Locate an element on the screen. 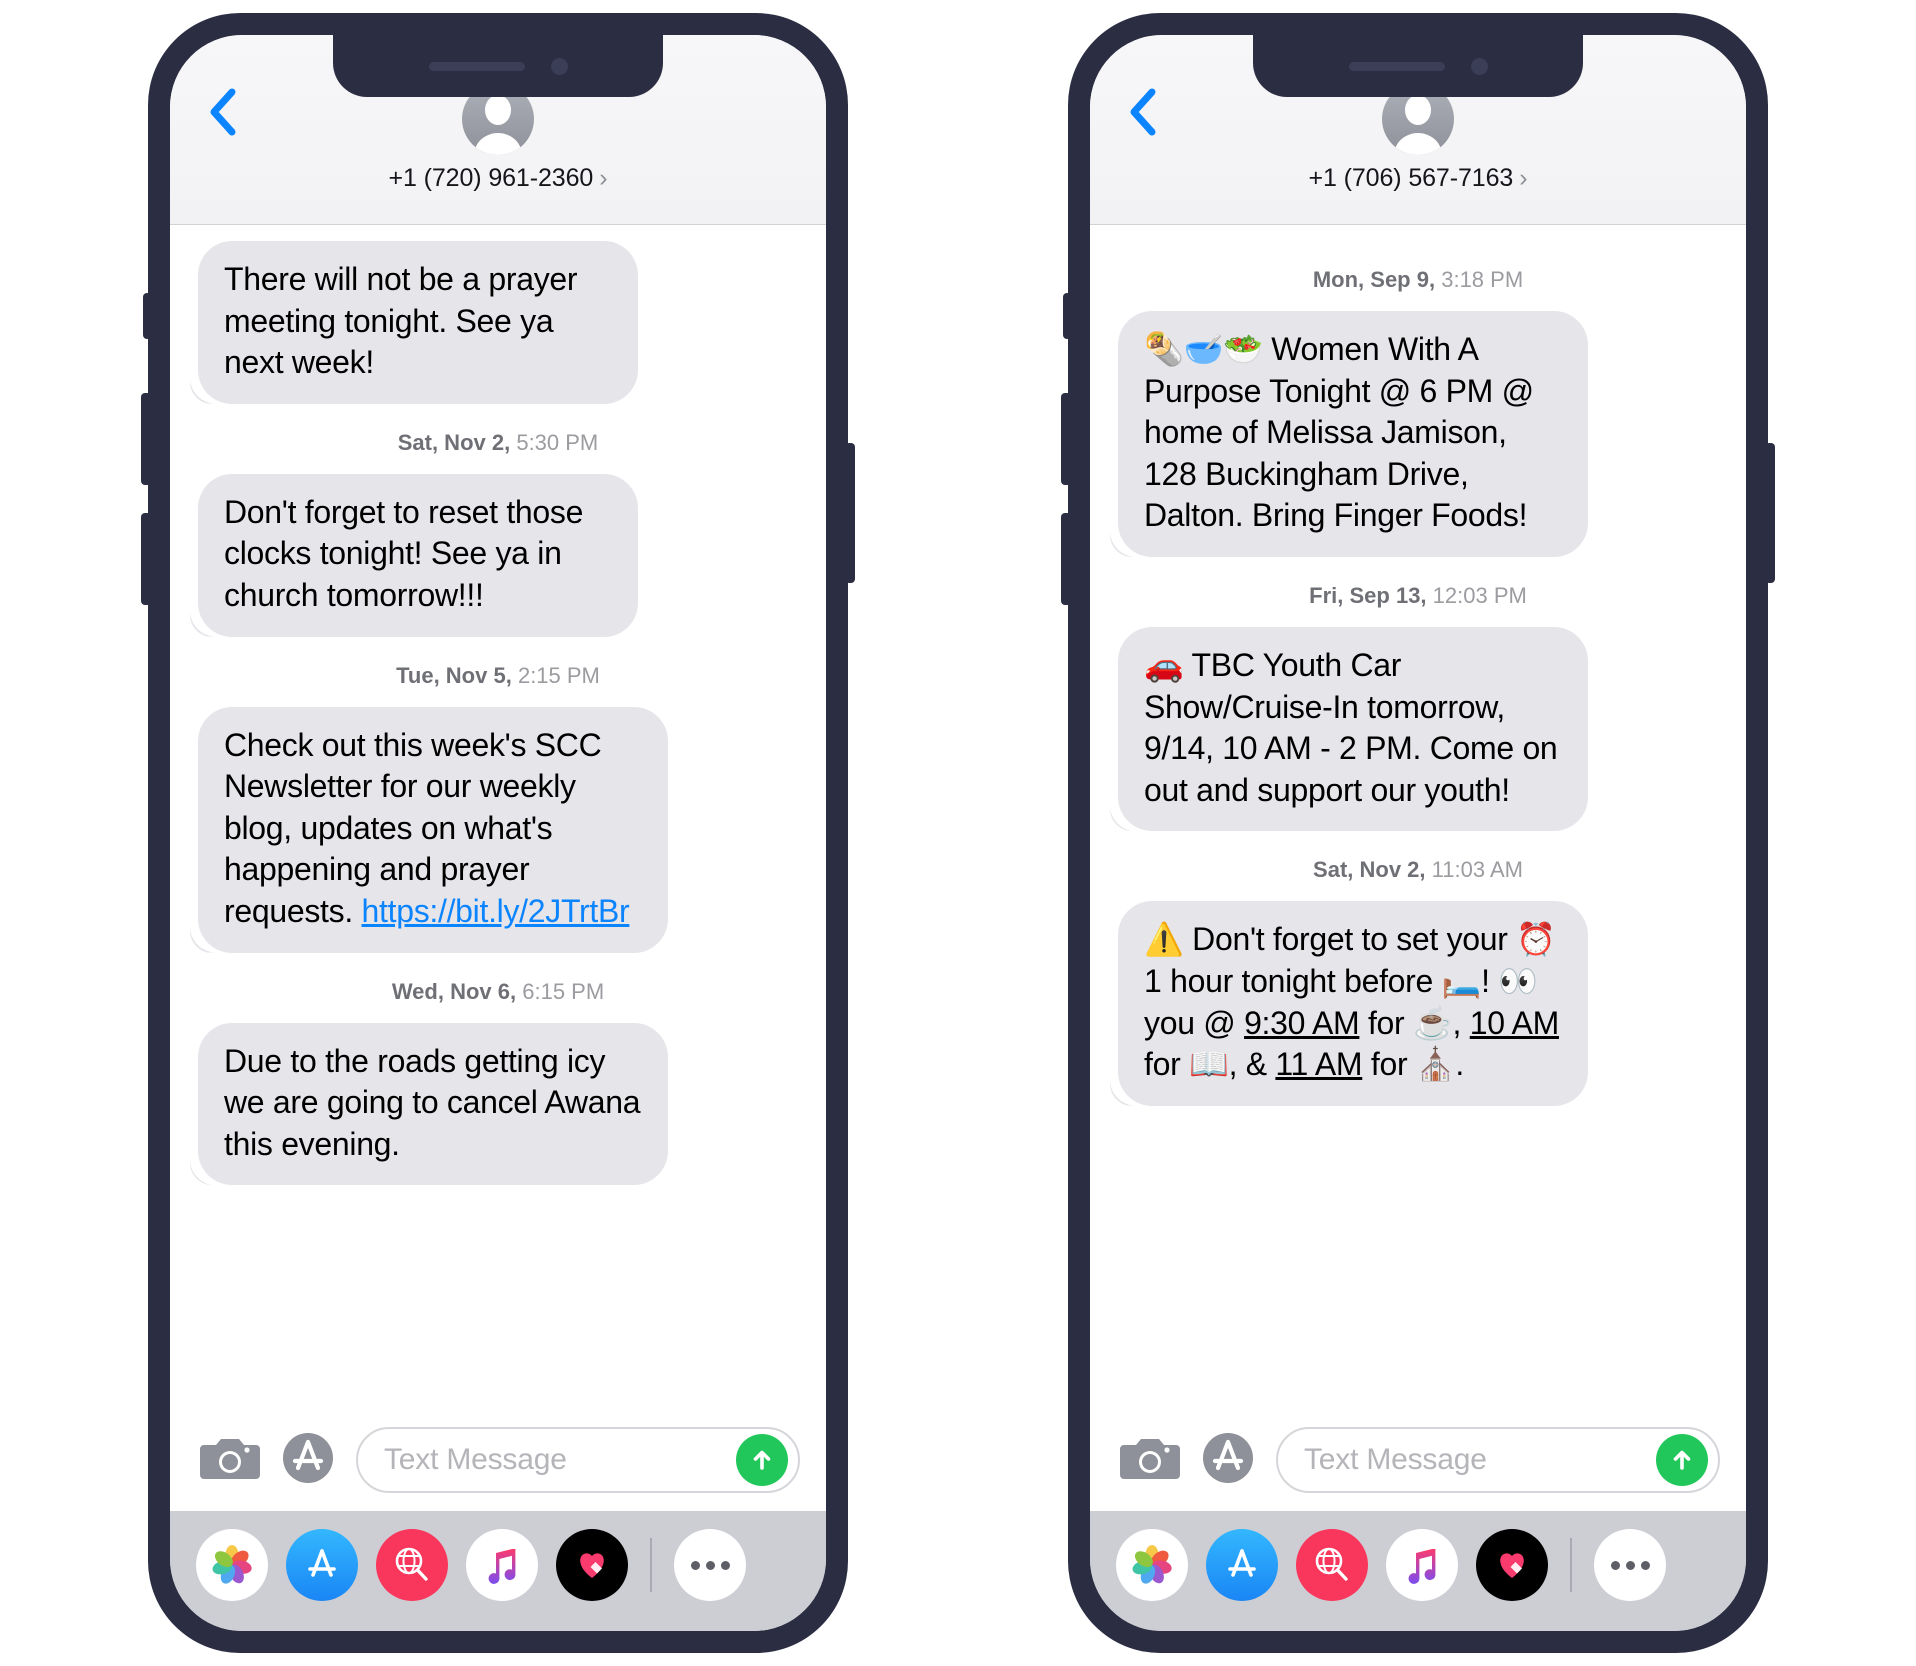 Image resolution: width=1916 pixels, height=1666 pixels. app-tray-right is located at coordinates (1418, 1571).